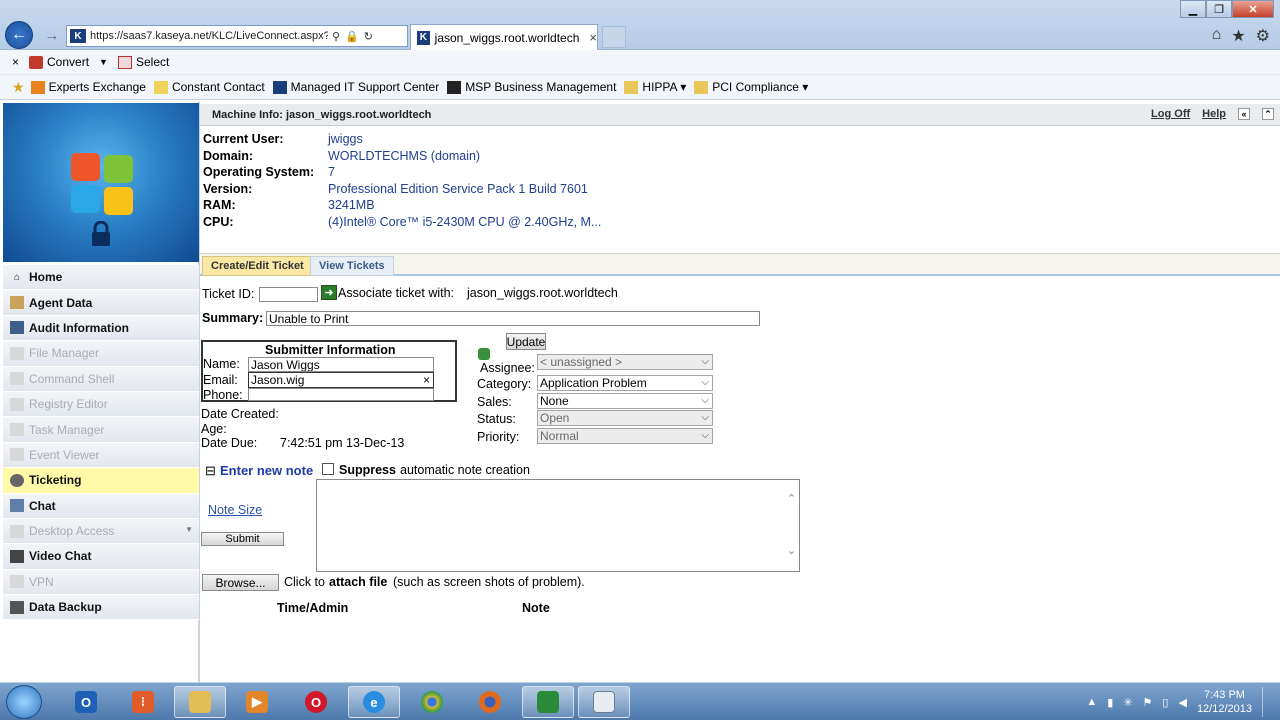  Describe the element at coordinates (143, 62) in the screenshot. I see `select-button: Select` at that location.